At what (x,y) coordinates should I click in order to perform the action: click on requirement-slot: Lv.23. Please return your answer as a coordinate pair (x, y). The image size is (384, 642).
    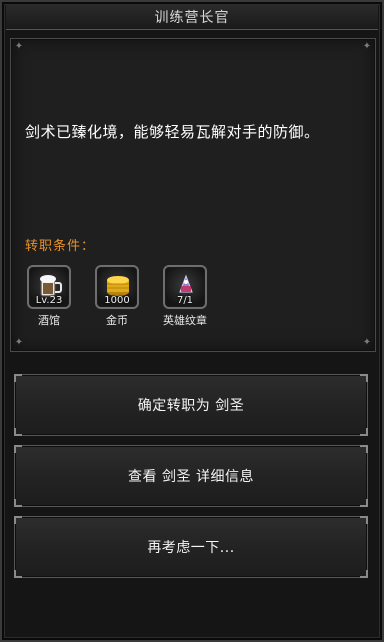
    Looking at the image, I should click on (49, 287).